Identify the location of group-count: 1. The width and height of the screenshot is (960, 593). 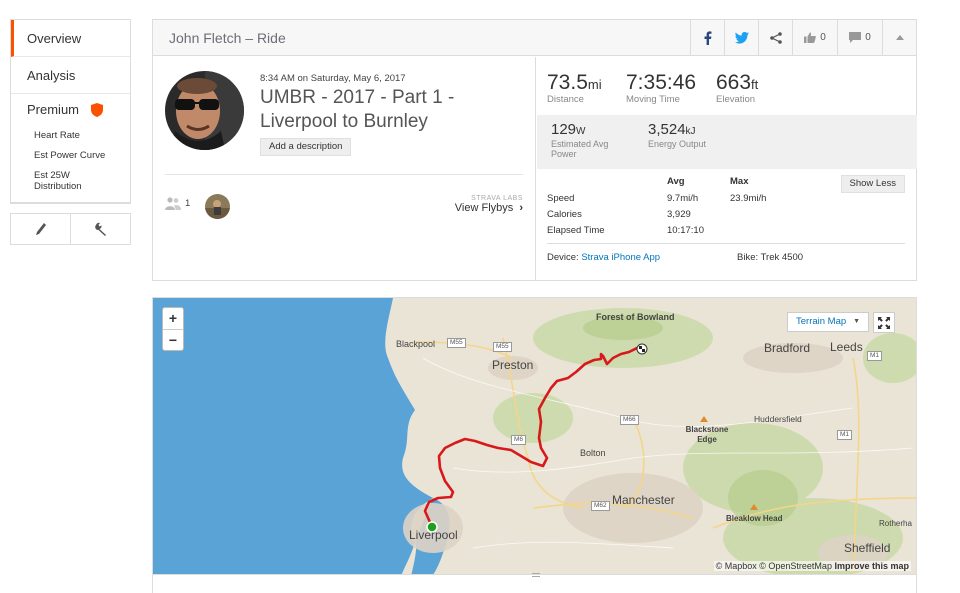
(188, 203).